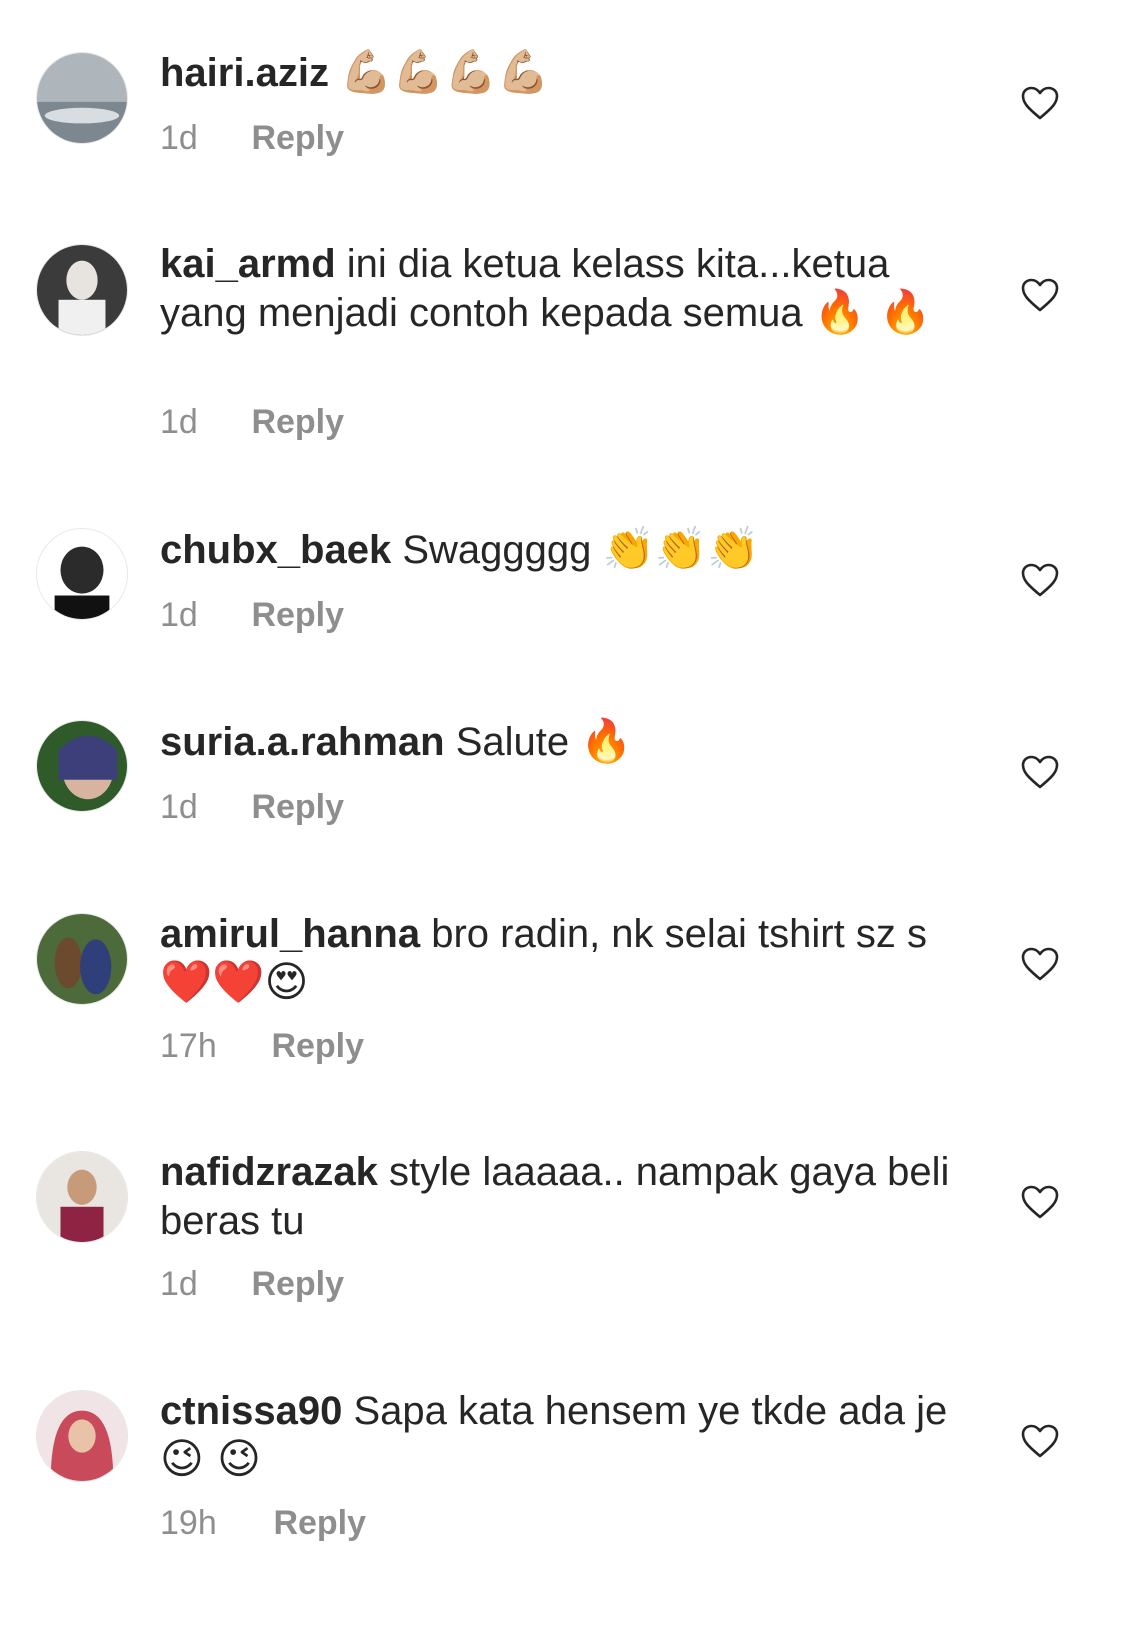 The width and height of the screenshot is (1125, 1638). What do you see at coordinates (188, 1046) in the screenshot?
I see `comment-timestamp: 17h` at bounding box center [188, 1046].